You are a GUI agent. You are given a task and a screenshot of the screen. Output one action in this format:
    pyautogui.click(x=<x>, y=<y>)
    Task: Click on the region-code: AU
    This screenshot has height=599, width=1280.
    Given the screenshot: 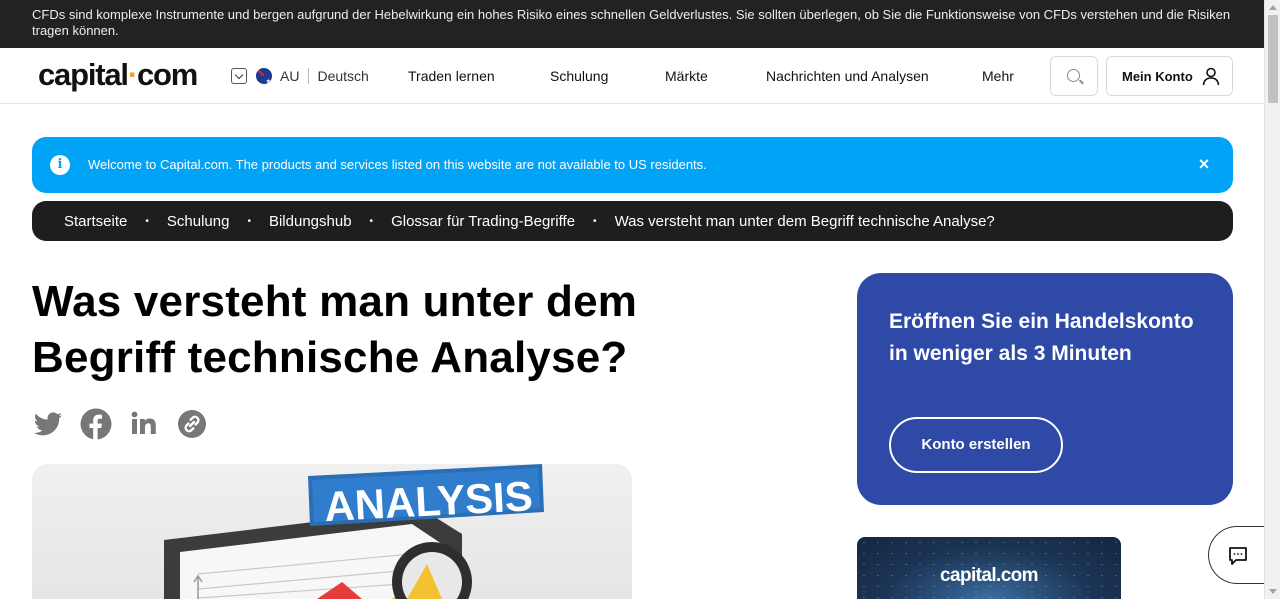 What is the action you would take?
    pyautogui.click(x=289, y=76)
    